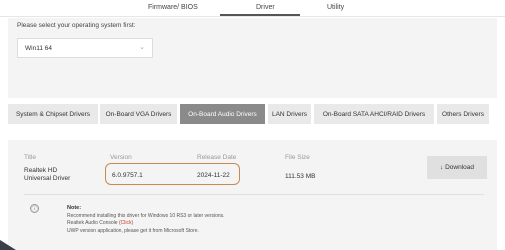 The width and height of the screenshot is (505, 250). What do you see at coordinates (463, 114) in the screenshot?
I see `tab-others-drivers: Others Drivers` at bounding box center [463, 114].